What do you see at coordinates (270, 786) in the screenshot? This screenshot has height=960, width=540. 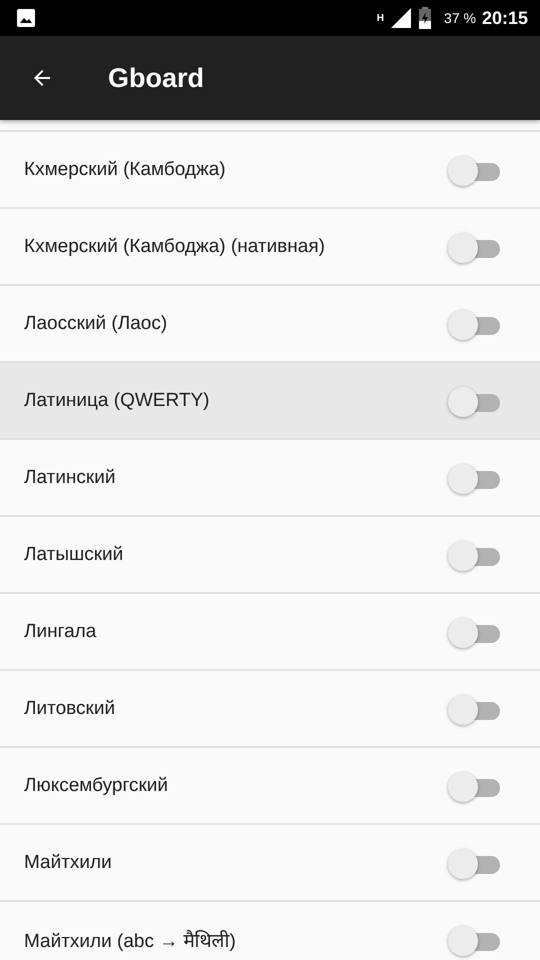 I see `language-item: Люксембургский` at bounding box center [270, 786].